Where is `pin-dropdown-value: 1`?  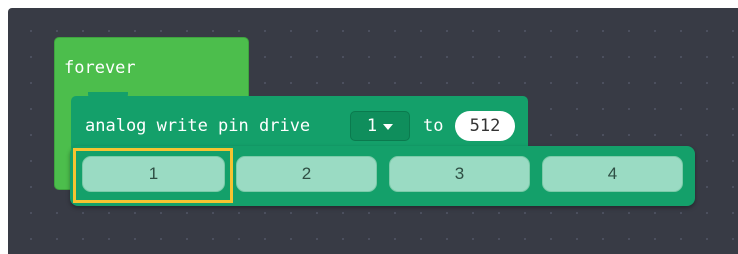 pin-dropdown-value: 1 is located at coordinates (372, 126).